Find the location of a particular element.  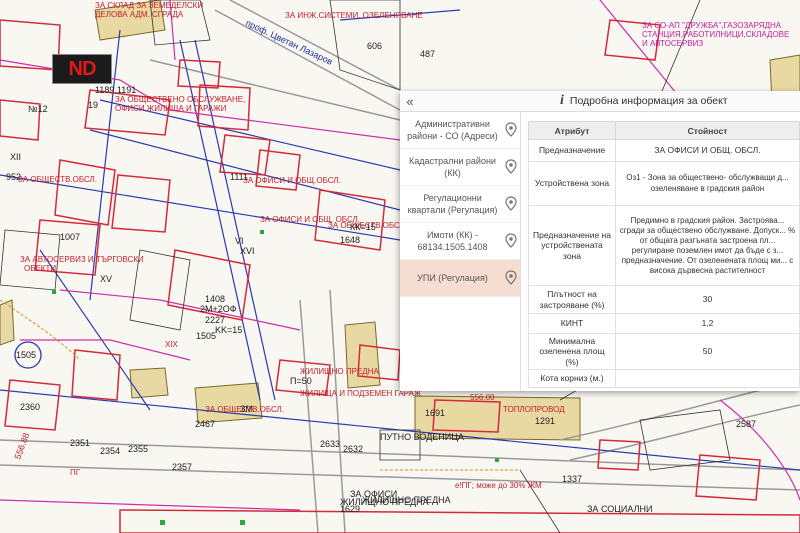

table-row: Минимална озеленена площ (%) 50 is located at coordinates (664, 351).